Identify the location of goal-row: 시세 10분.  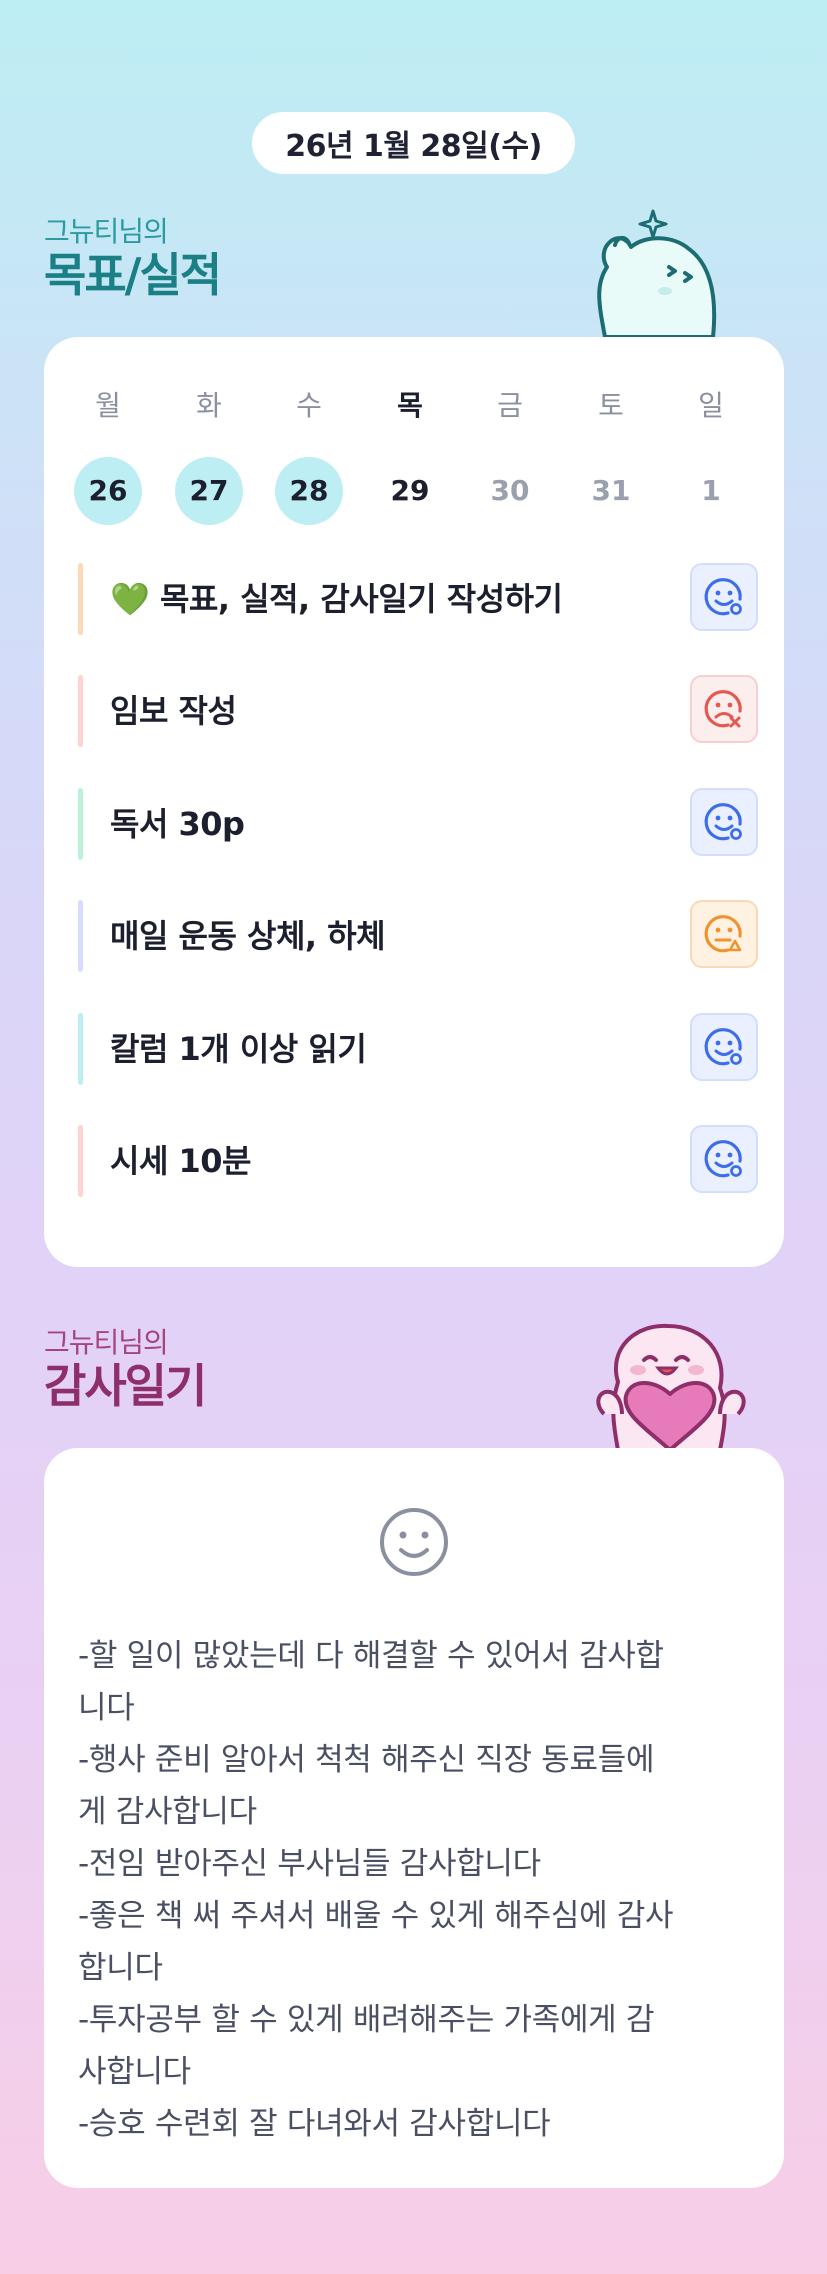
(418, 1161).